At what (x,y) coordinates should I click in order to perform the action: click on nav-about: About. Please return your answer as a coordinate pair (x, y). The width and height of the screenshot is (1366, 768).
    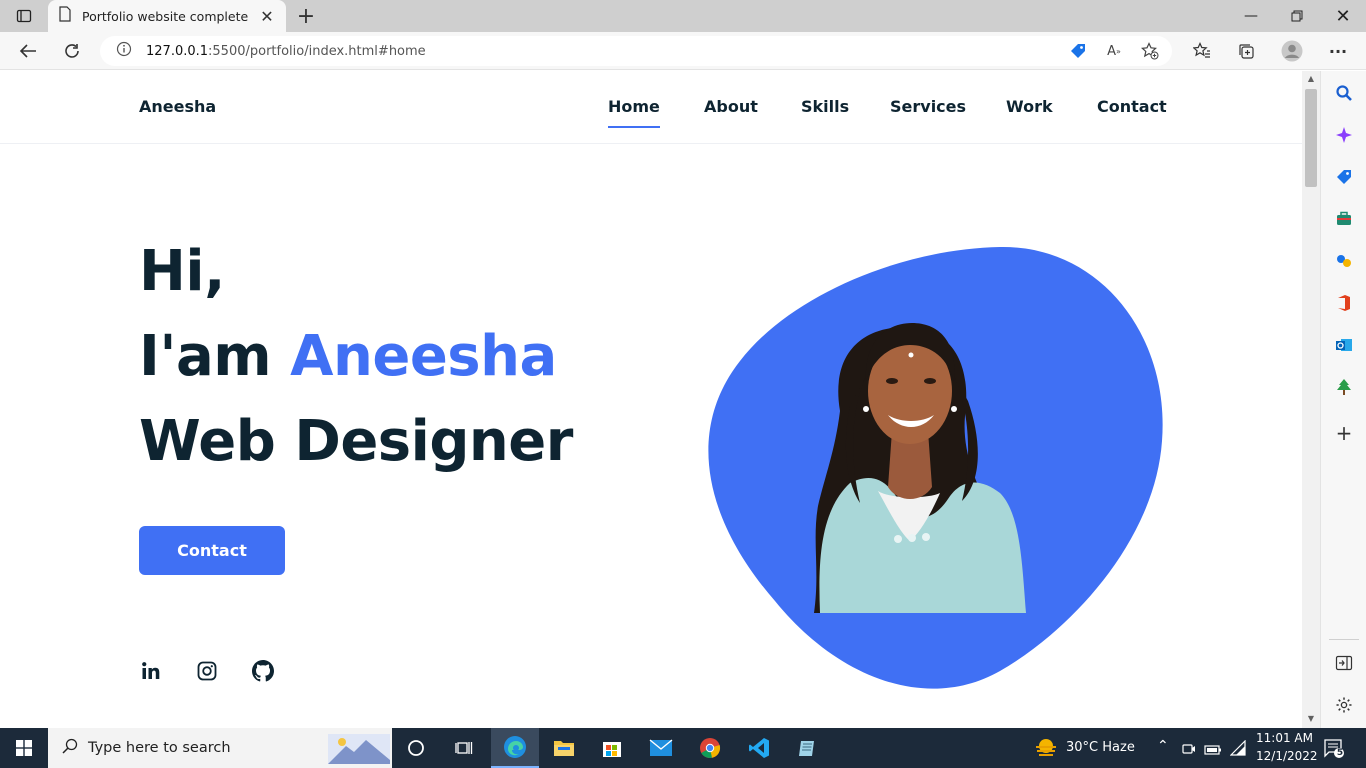
    Looking at the image, I should click on (731, 106).